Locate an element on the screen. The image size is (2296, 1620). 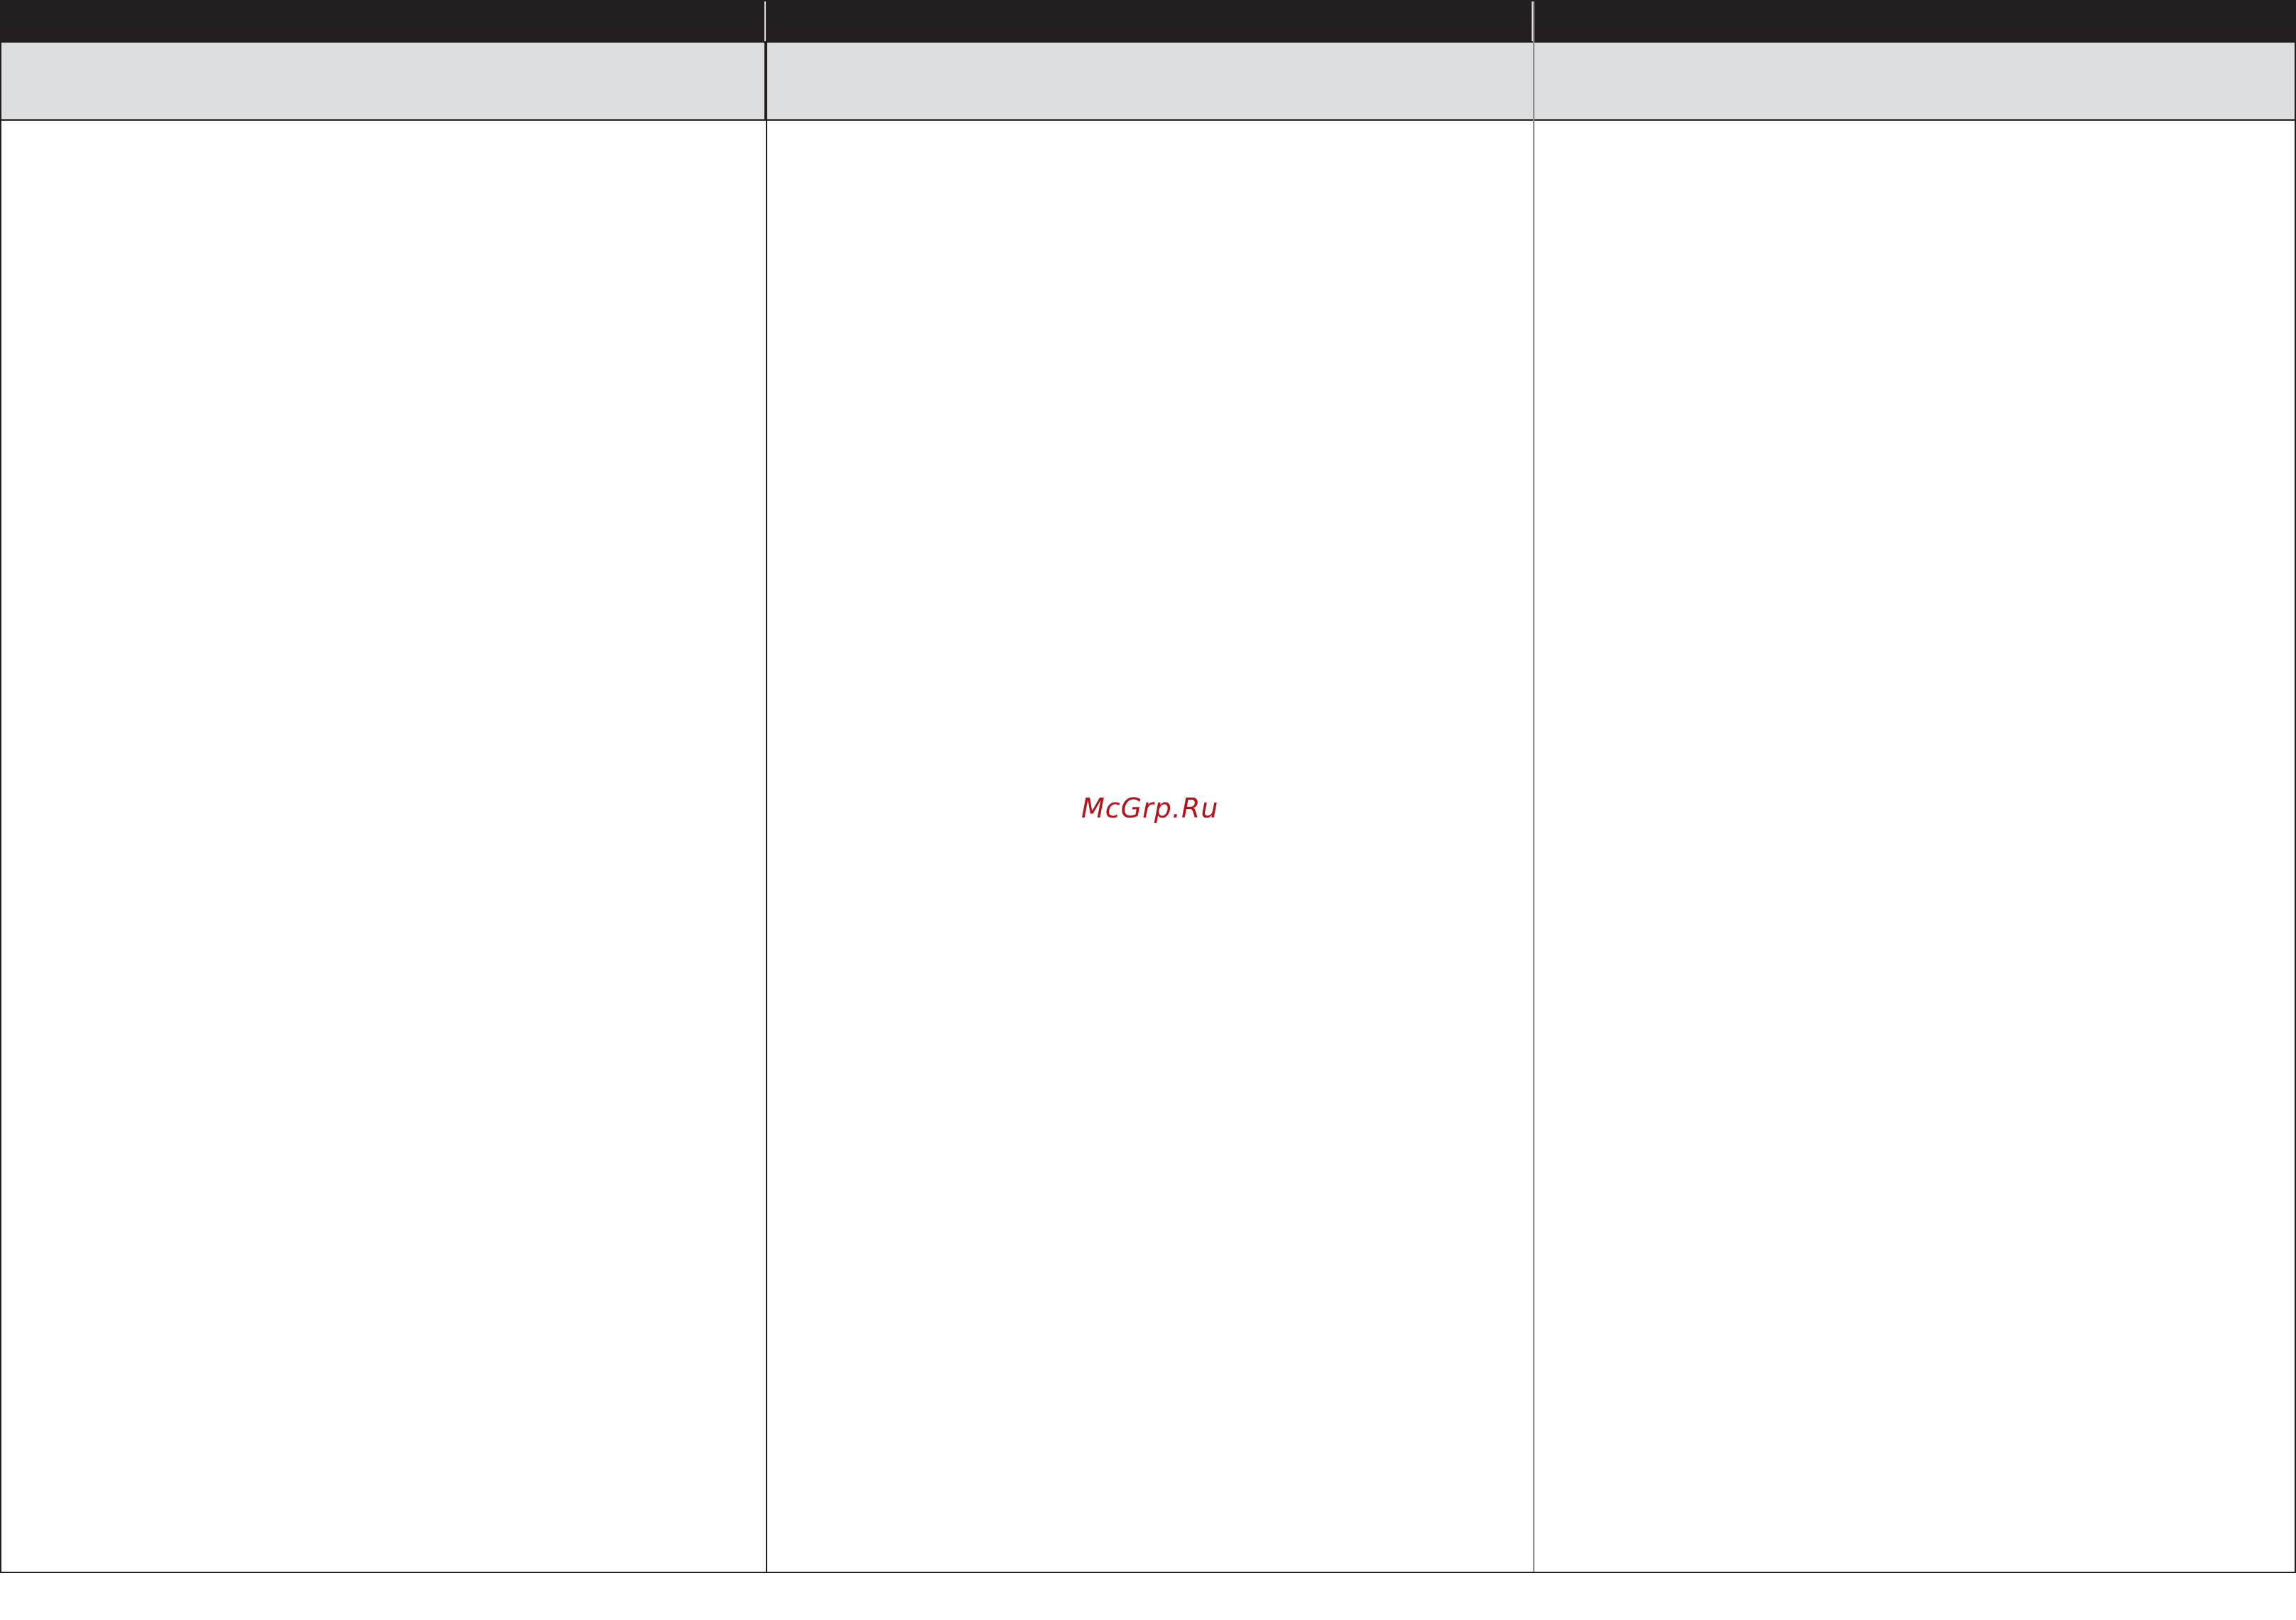
column-1-header-bar is located at coordinates (383, 21).